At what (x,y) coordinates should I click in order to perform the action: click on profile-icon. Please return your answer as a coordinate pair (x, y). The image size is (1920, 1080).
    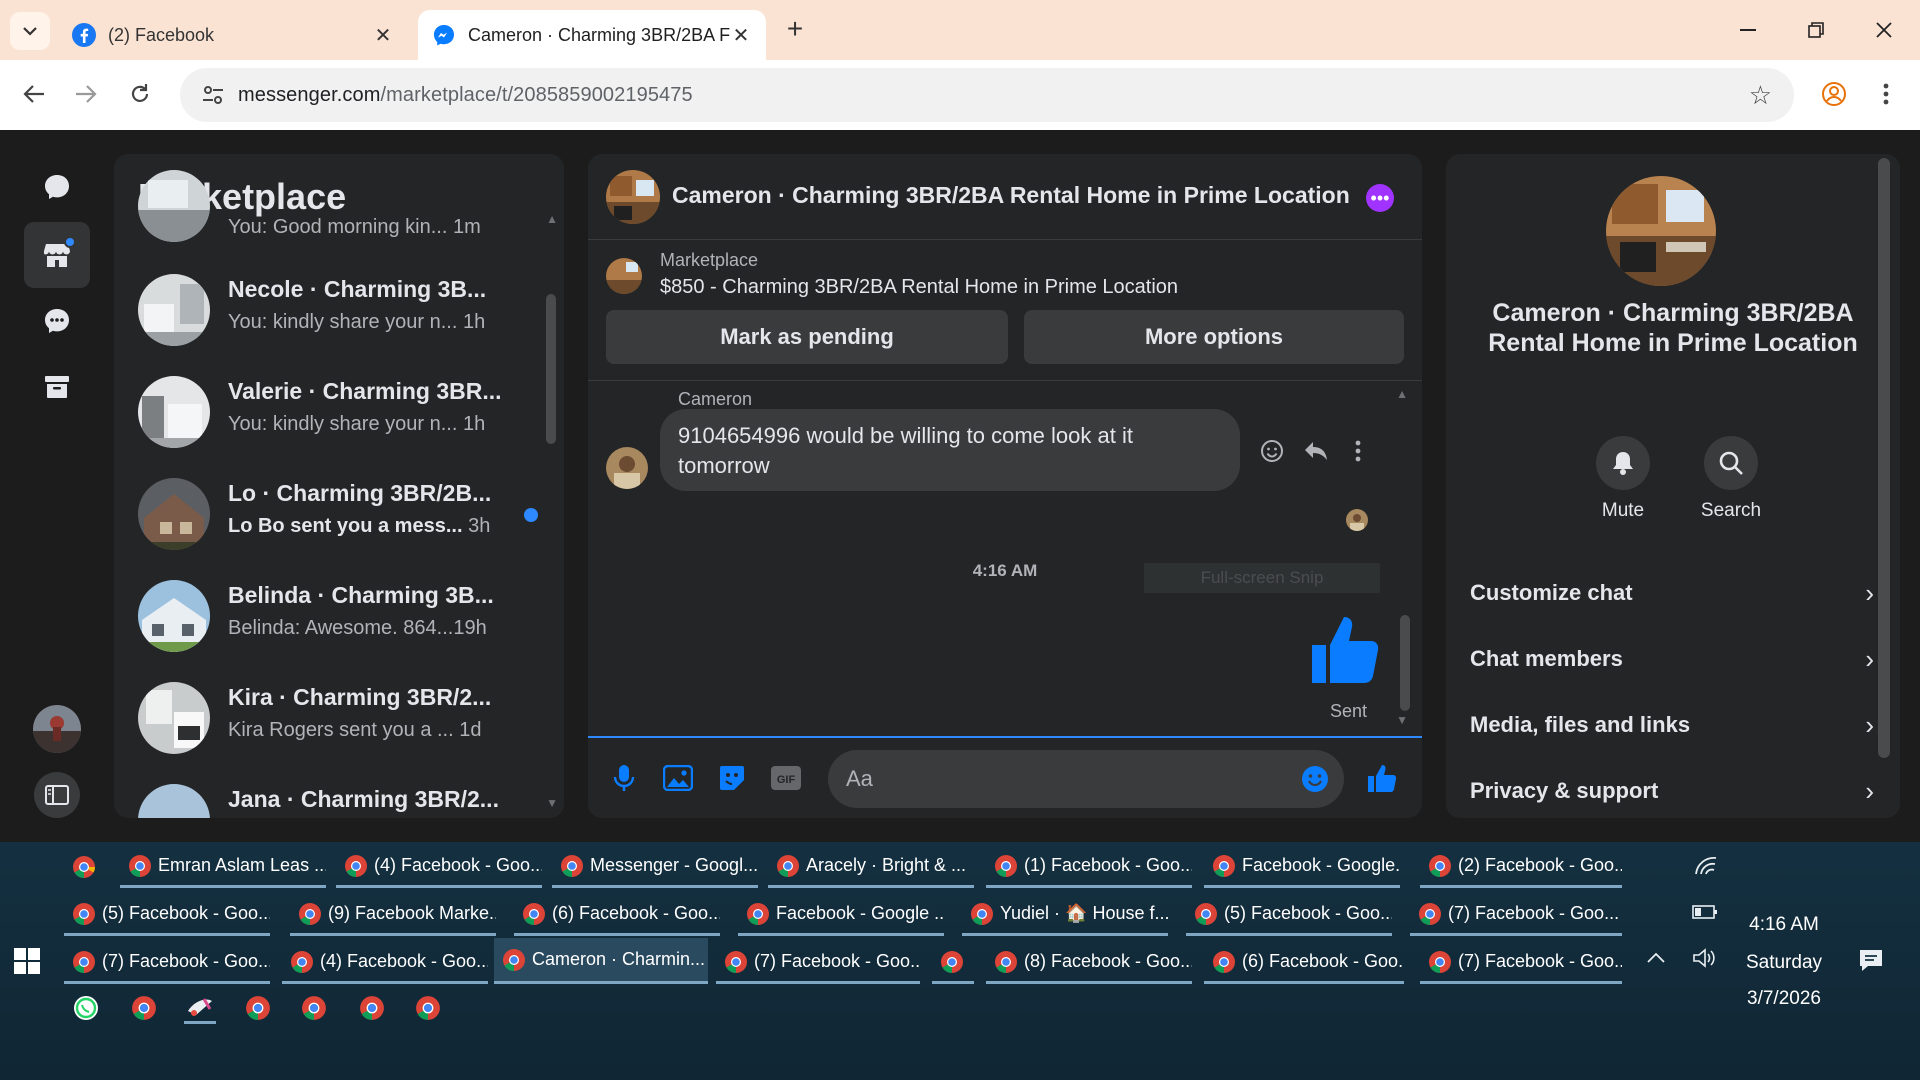
    Looking at the image, I should click on (1834, 94).